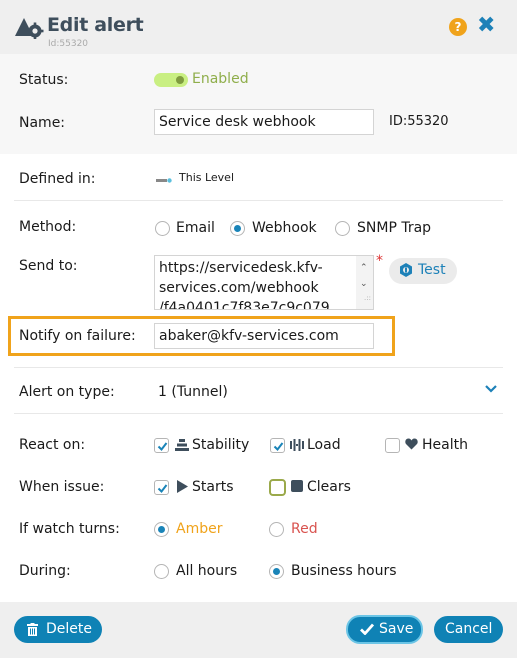 The width and height of the screenshot is (517, 658). Describe the element at coordinates (411, 444) in the screenshot. I see `heart-icon` at that location.